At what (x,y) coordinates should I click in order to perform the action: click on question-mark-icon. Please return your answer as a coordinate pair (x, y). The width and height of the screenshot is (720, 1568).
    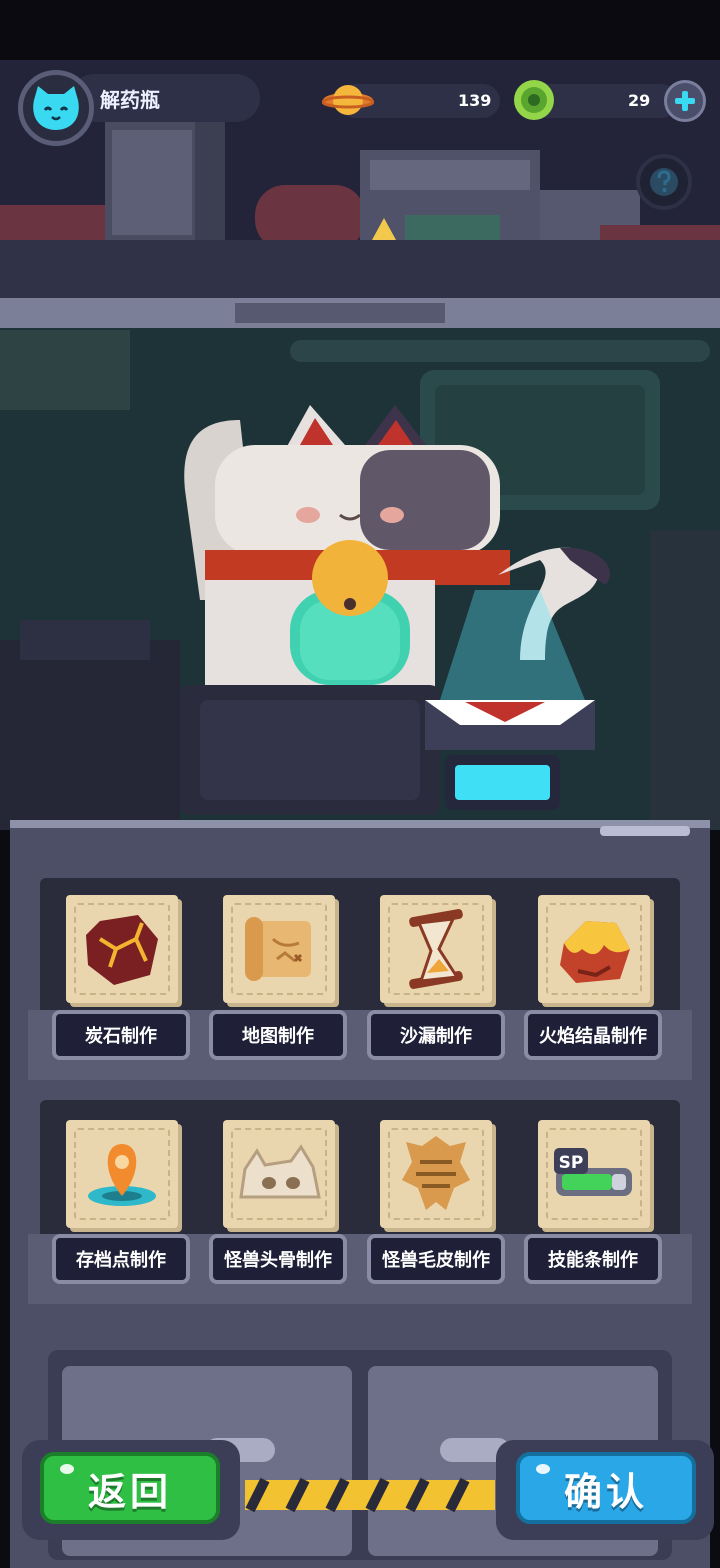
    Looking at the image, I should click on (664, 182).